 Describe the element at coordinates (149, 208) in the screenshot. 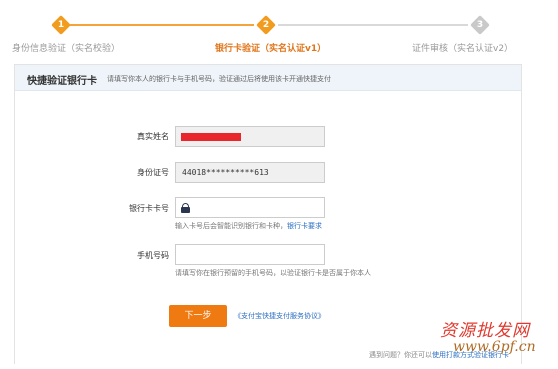

I see `card-number-label: 银行卡卡号` at that location.